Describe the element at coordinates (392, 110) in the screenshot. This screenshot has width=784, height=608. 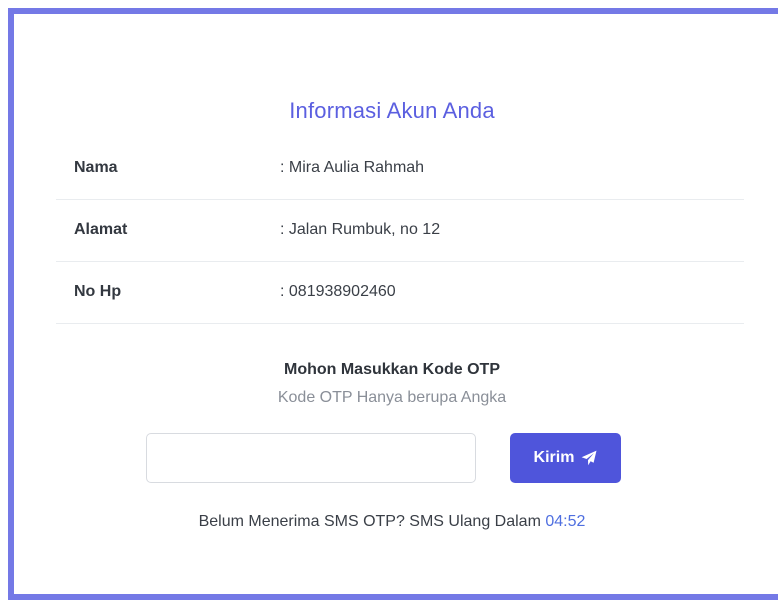
I see `card-title: Informasi Akun Anda` at that location.